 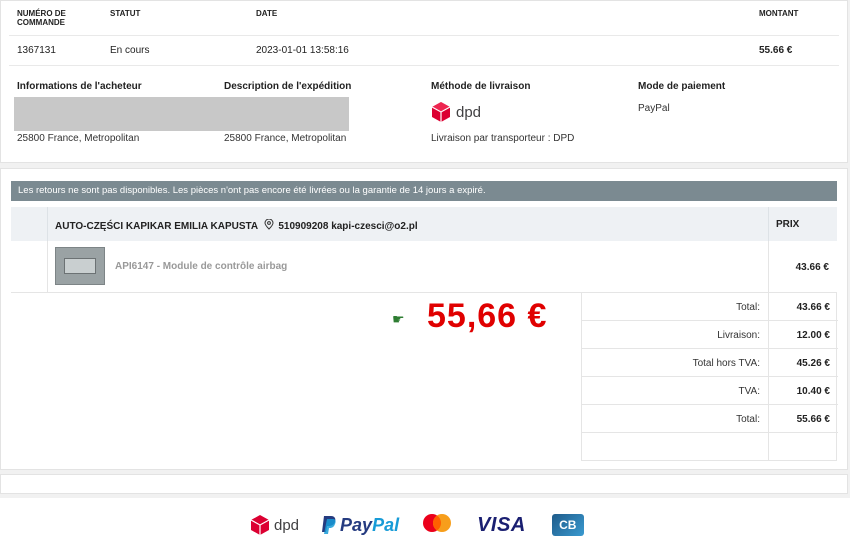 What do you see at coordinates (125, 13) in the screenshot?
I see `status-header: STATUT` at bounding box center [125, 13].